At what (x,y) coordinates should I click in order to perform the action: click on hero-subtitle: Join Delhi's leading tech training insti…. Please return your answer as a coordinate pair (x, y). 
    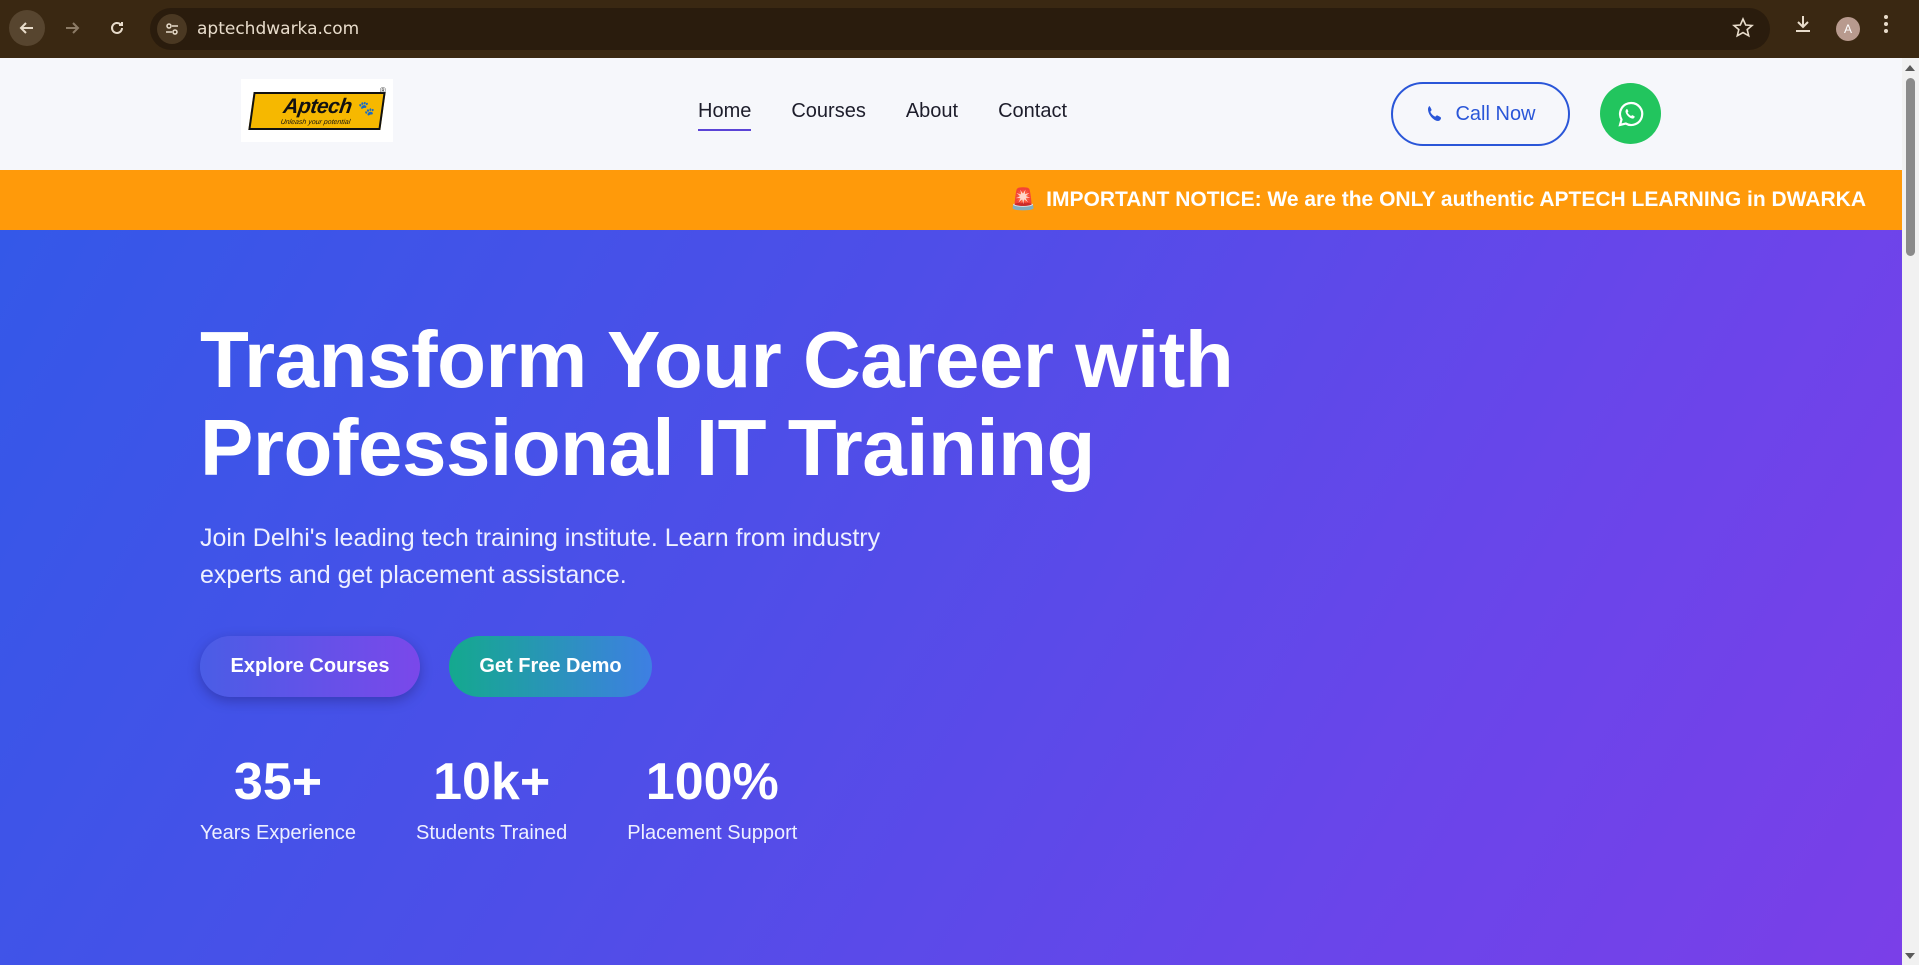
    Looking at the image, I should click on (540, 556).